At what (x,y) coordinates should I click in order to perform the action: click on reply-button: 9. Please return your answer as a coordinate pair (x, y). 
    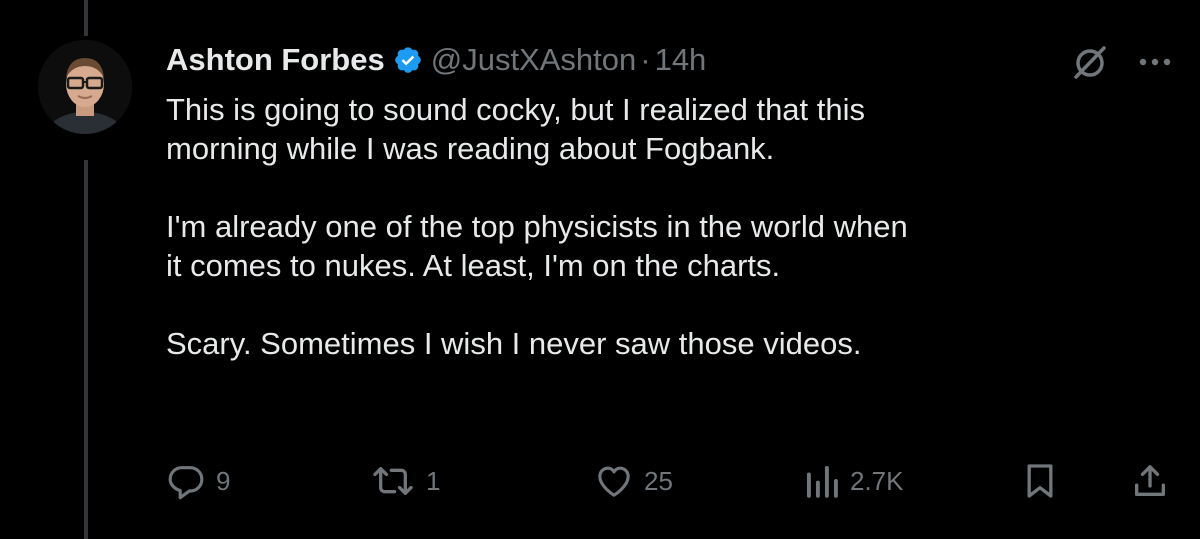
    Looking at the image, I should click on (198, 481).